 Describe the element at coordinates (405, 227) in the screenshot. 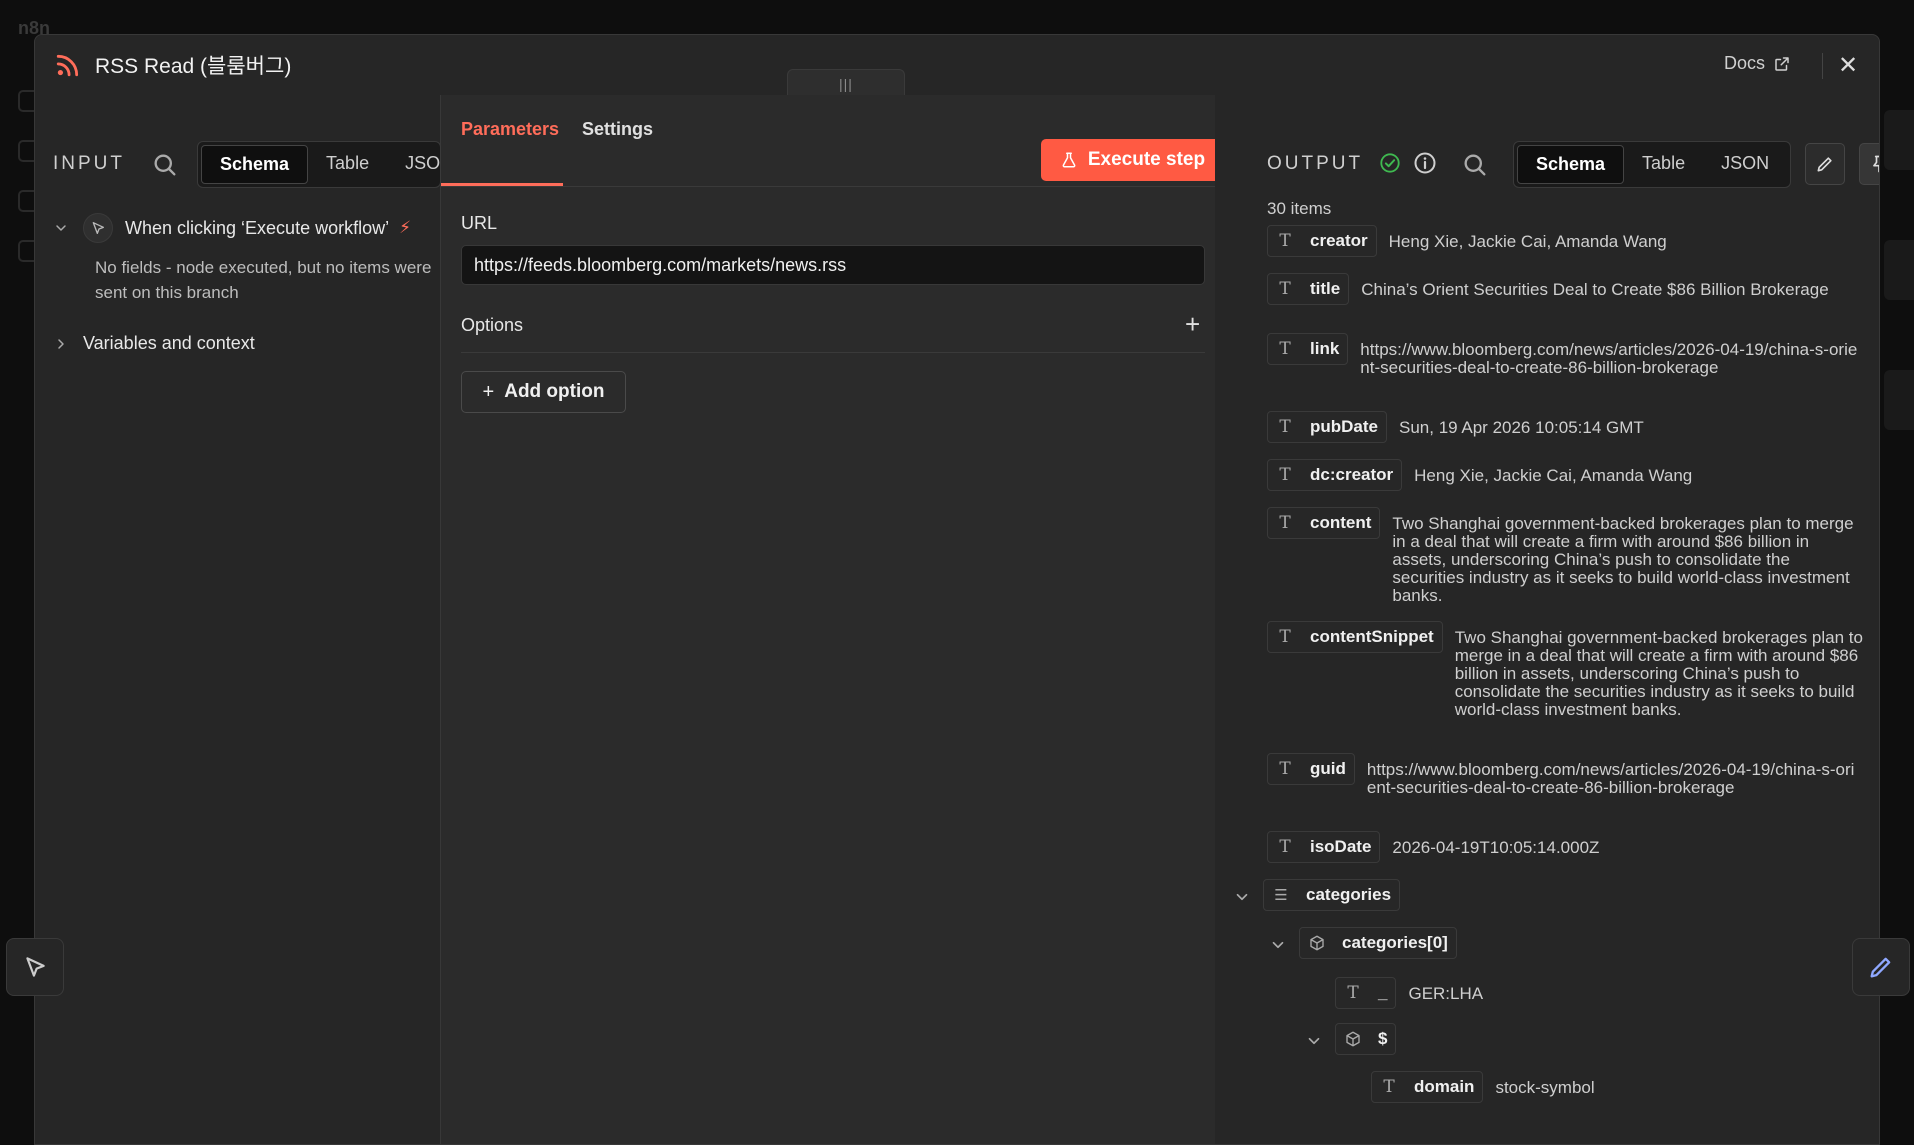

I see `bolt-icon: ⚡` at that location.